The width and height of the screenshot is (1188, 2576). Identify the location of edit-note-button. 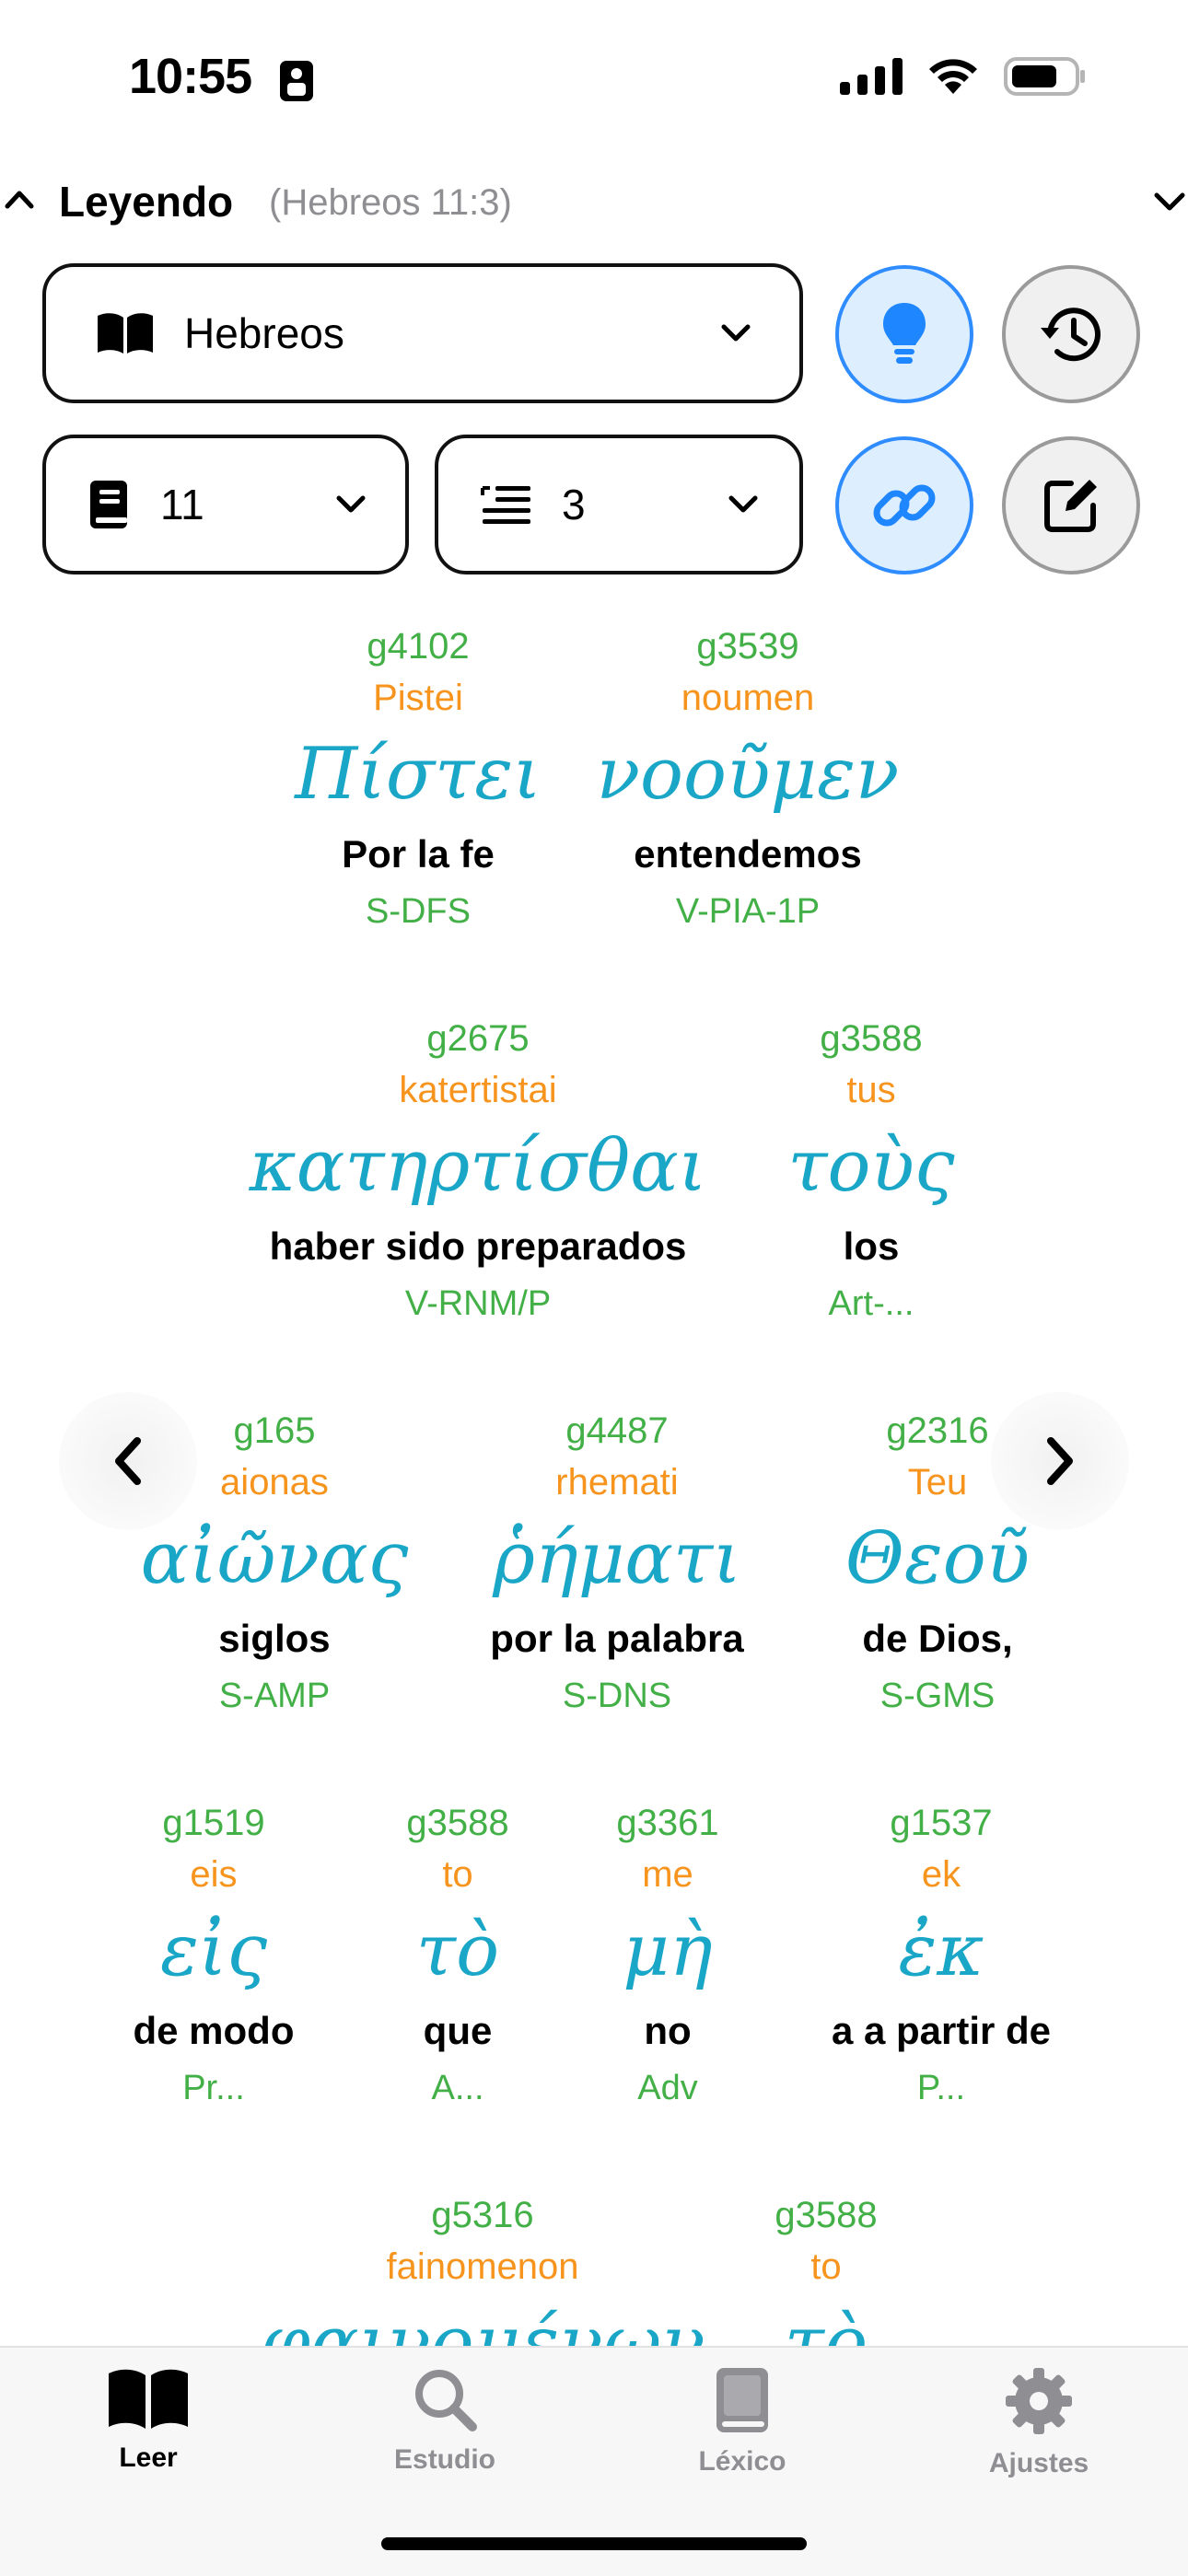
(1071, 505).